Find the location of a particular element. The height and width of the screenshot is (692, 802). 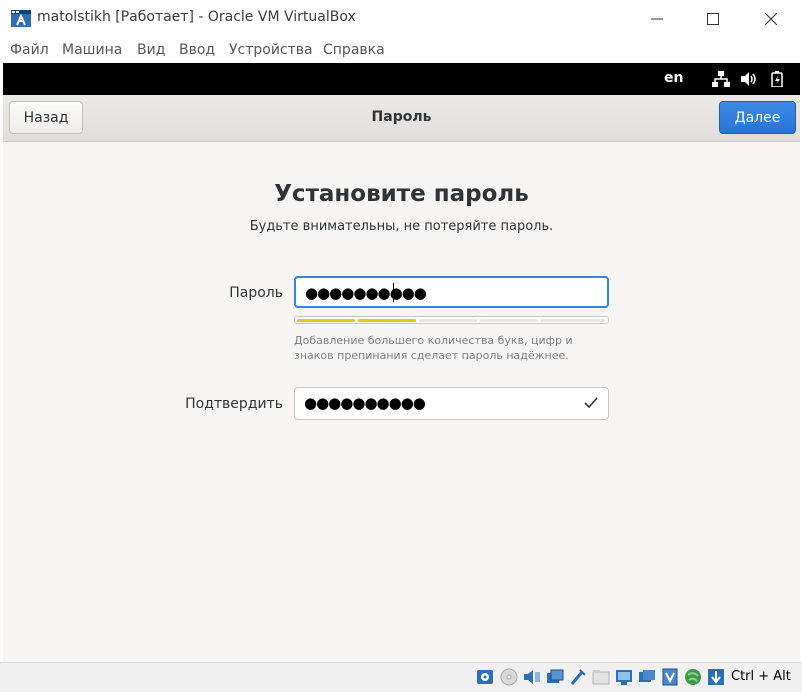

network-icon is located at coordinates (721, 79).